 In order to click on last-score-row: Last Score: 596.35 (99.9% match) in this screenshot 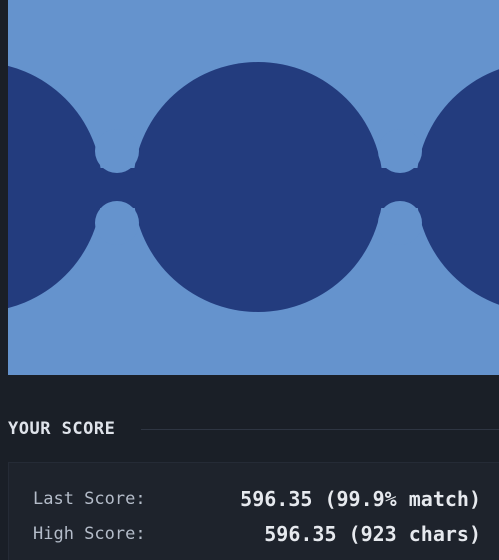, I will do `click(257, 499)`.